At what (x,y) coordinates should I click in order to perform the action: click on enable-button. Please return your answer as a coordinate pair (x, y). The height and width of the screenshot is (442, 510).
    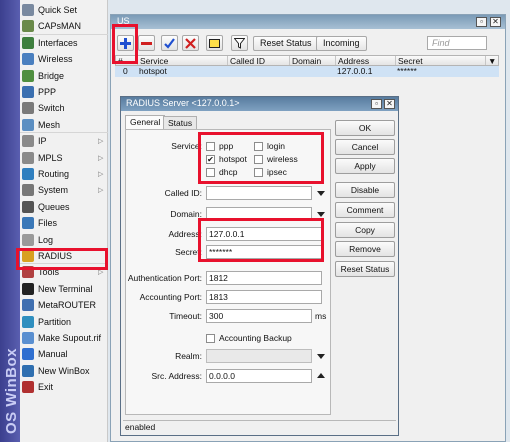
    Looking at the image, I should click on (169, 43).